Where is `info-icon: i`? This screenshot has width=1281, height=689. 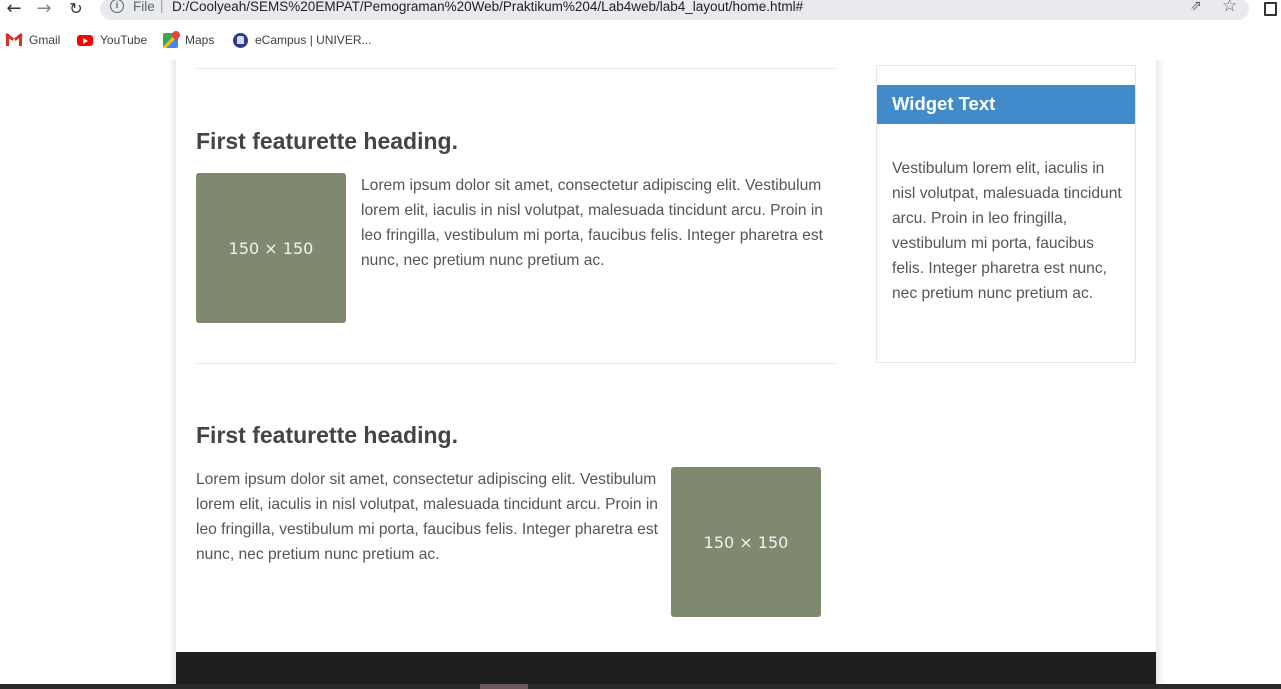 info-icon: i is located at coordinates (117, 6).